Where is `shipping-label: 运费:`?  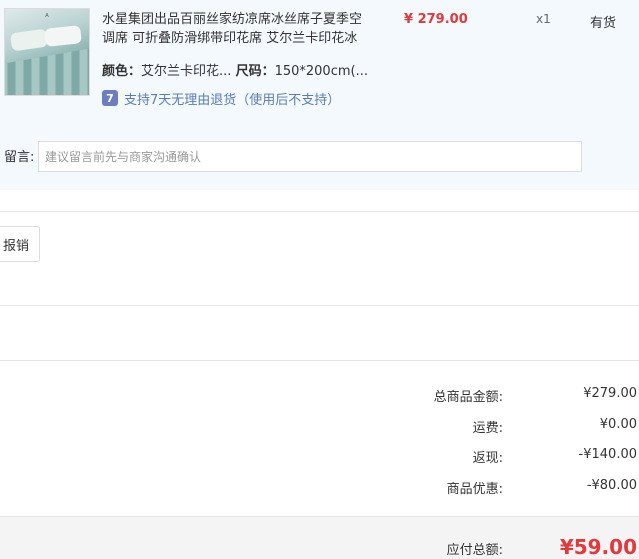 shipping-label: 运费: is located at coordinates (487, 428).